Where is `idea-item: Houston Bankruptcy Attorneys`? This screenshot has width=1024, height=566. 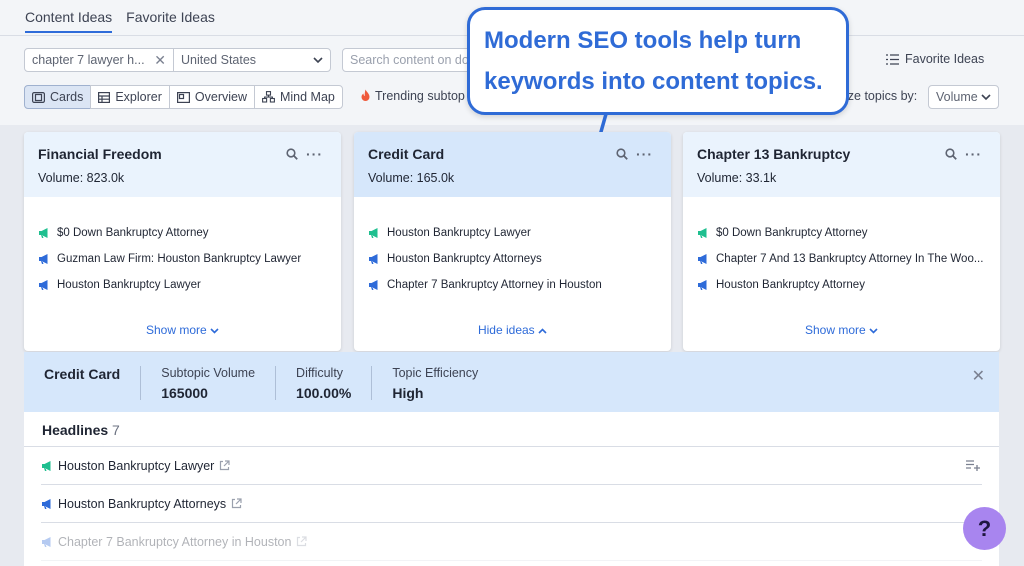 idea-item: Houston Bankruptcy Attorneys is located at coordinates (512, 259).